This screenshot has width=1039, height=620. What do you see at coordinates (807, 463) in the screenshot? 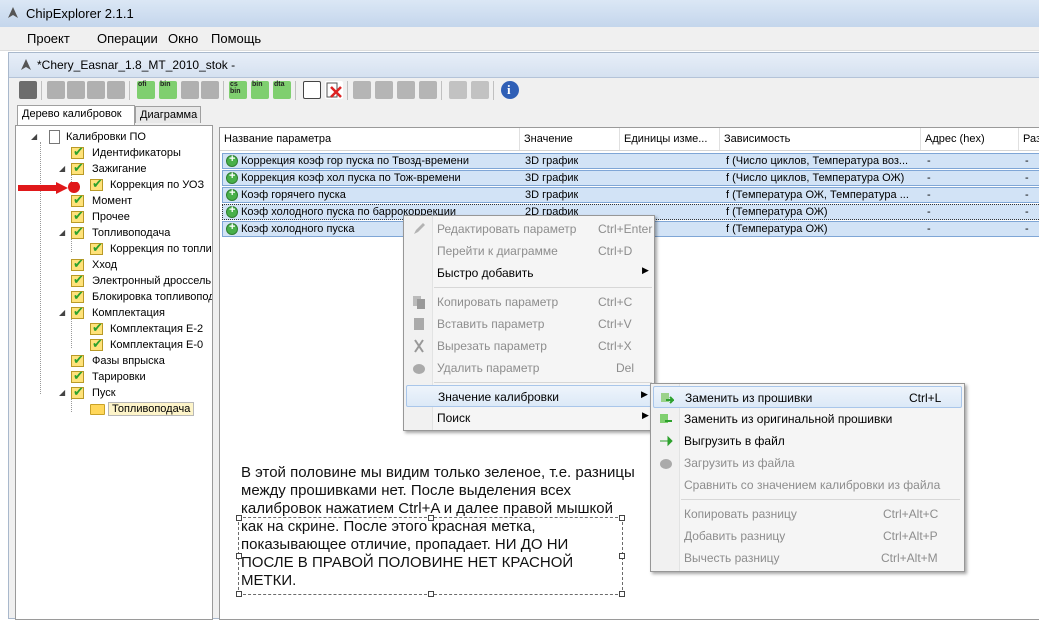
I see `menu-load-from-file: Загрузить из файла` at bounding box center [807, 463].